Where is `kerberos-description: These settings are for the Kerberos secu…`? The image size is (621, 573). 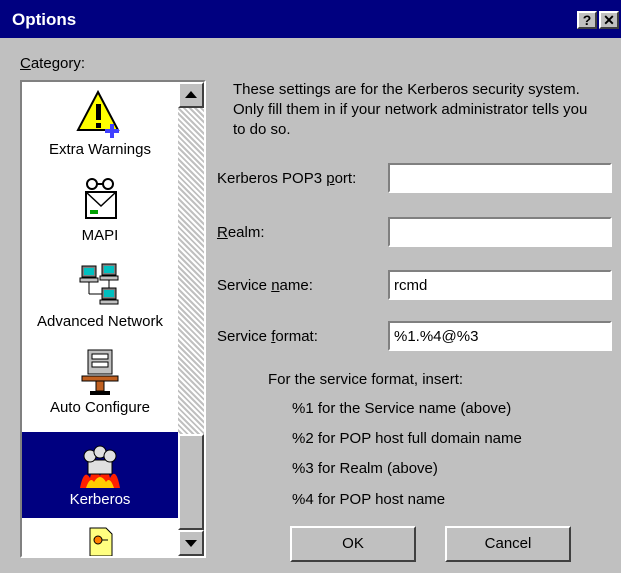
kerberos-description: These settings are for the Kerberos secu… is located at coordinates (410, 109).